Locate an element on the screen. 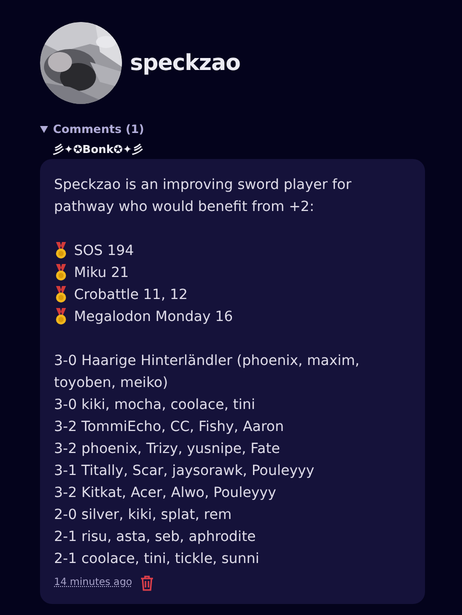 The width and height of the screenshot is (462, 615). trash-icon is located at coordinates (147, 582).